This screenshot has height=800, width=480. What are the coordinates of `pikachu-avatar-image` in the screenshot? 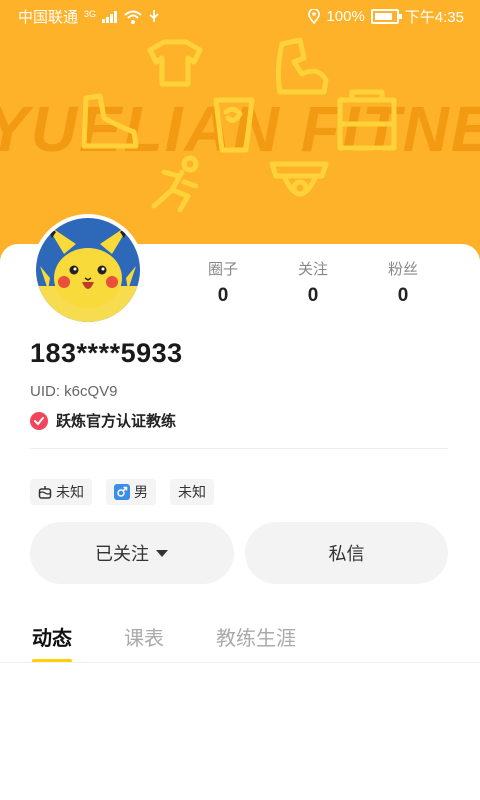 It's located at (88, 270).